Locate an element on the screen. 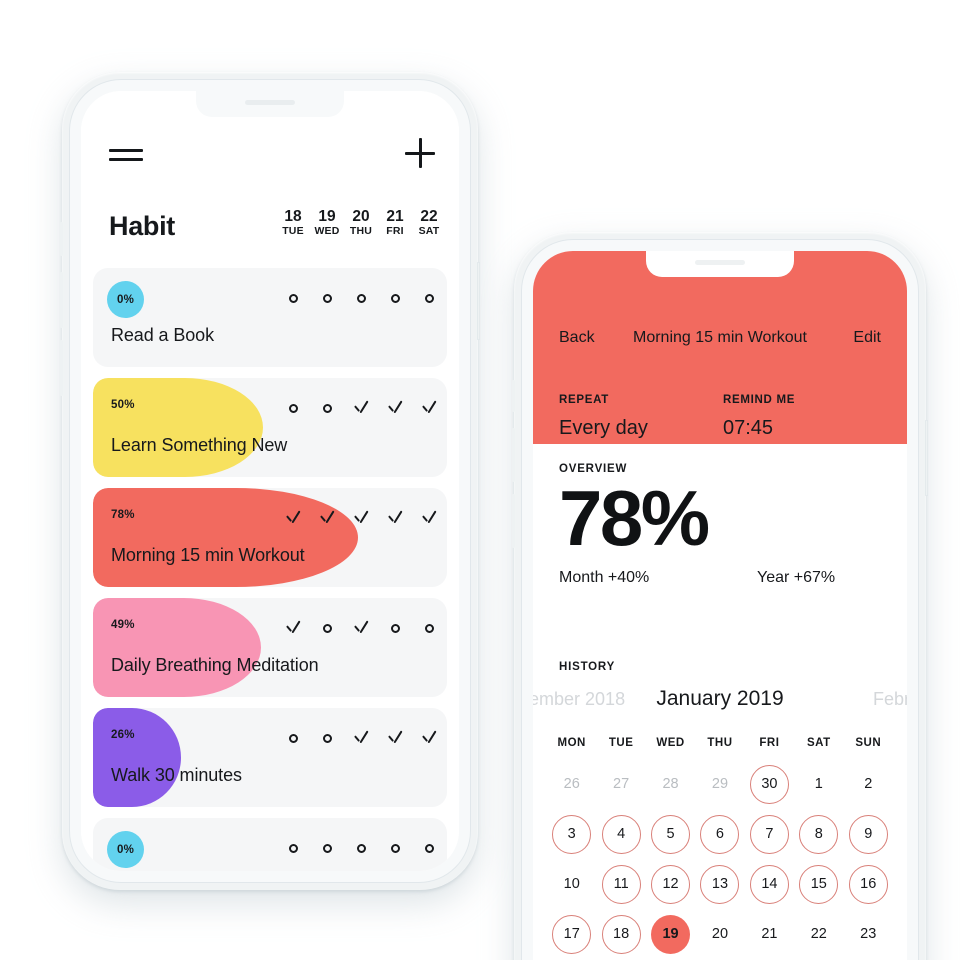 The image size is (960, 960). calendar-day-plain: 22 is located at coordinates (818, 934).